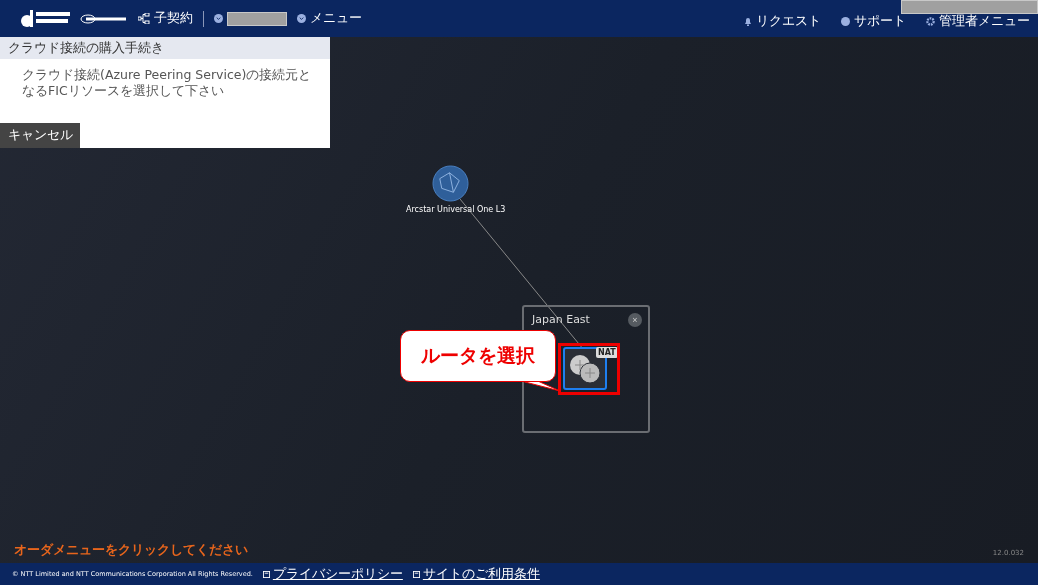 This screenshot has height=585, width=1038. Describe the element at coordinates (845, 21) in the screenshot. I see `help-icon` at that location.